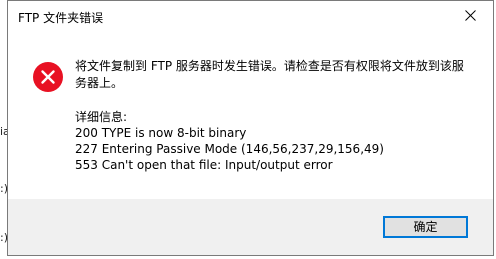 Image resolution: width=496 pixels, height=259 pixels. Describe the element at coordinates (101, 117) in the screenshot. I see `details-heading: 详细信息:` at that location.